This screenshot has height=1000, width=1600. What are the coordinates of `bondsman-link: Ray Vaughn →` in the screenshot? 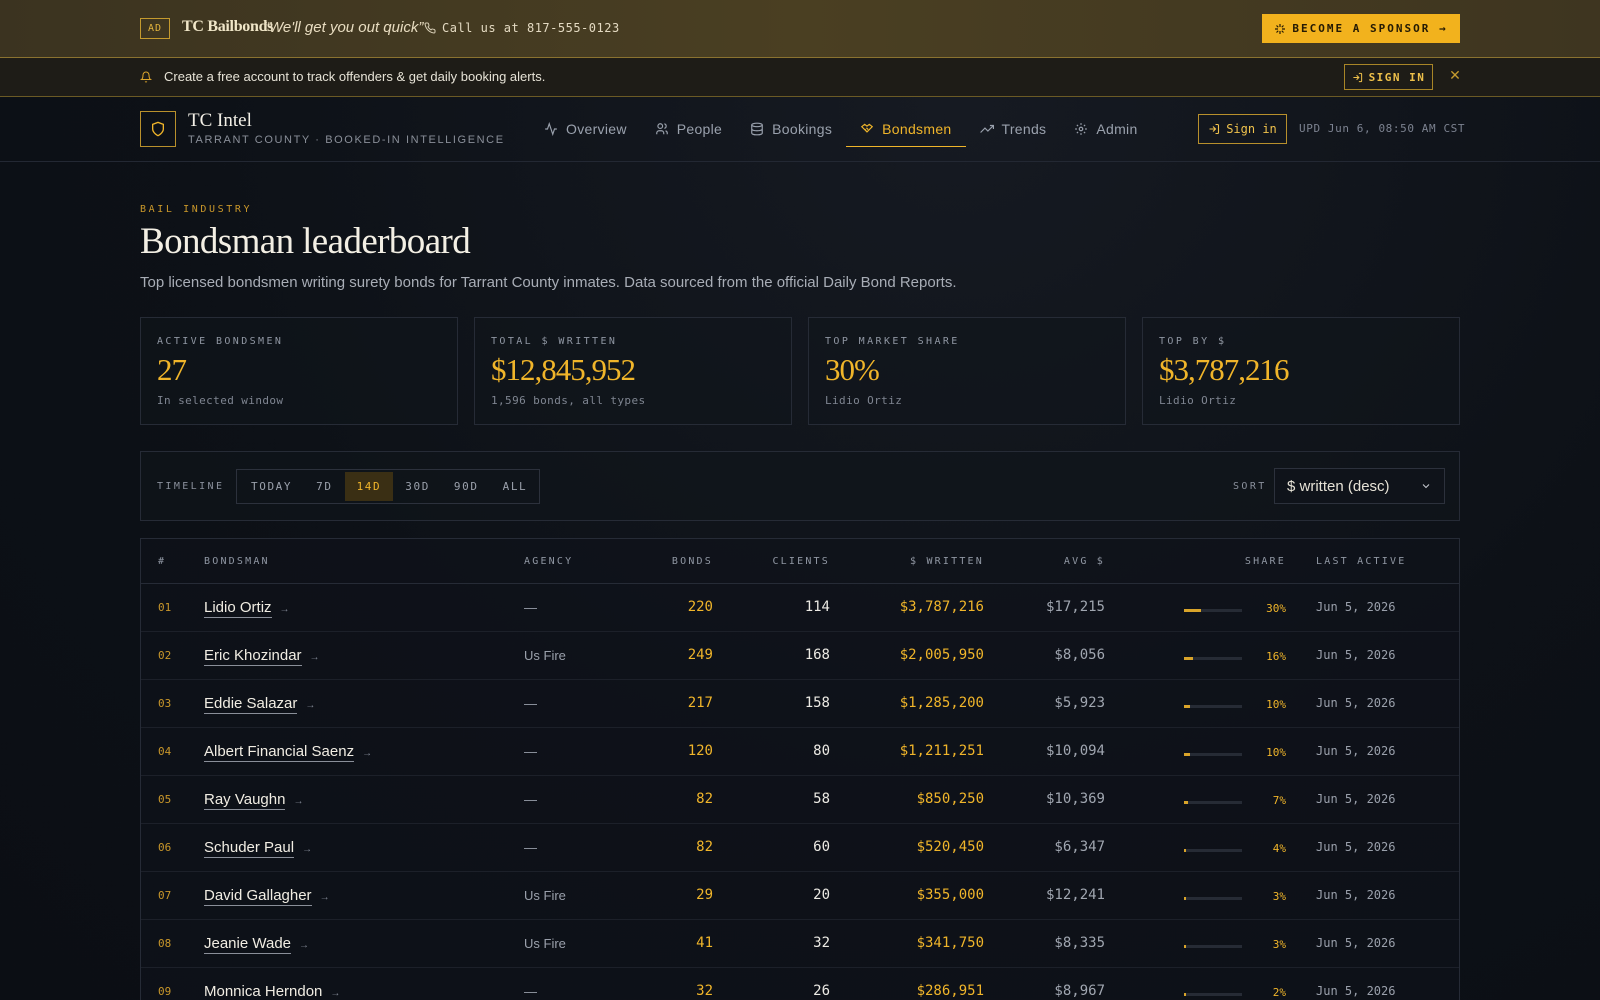 It's located at (253, 800).